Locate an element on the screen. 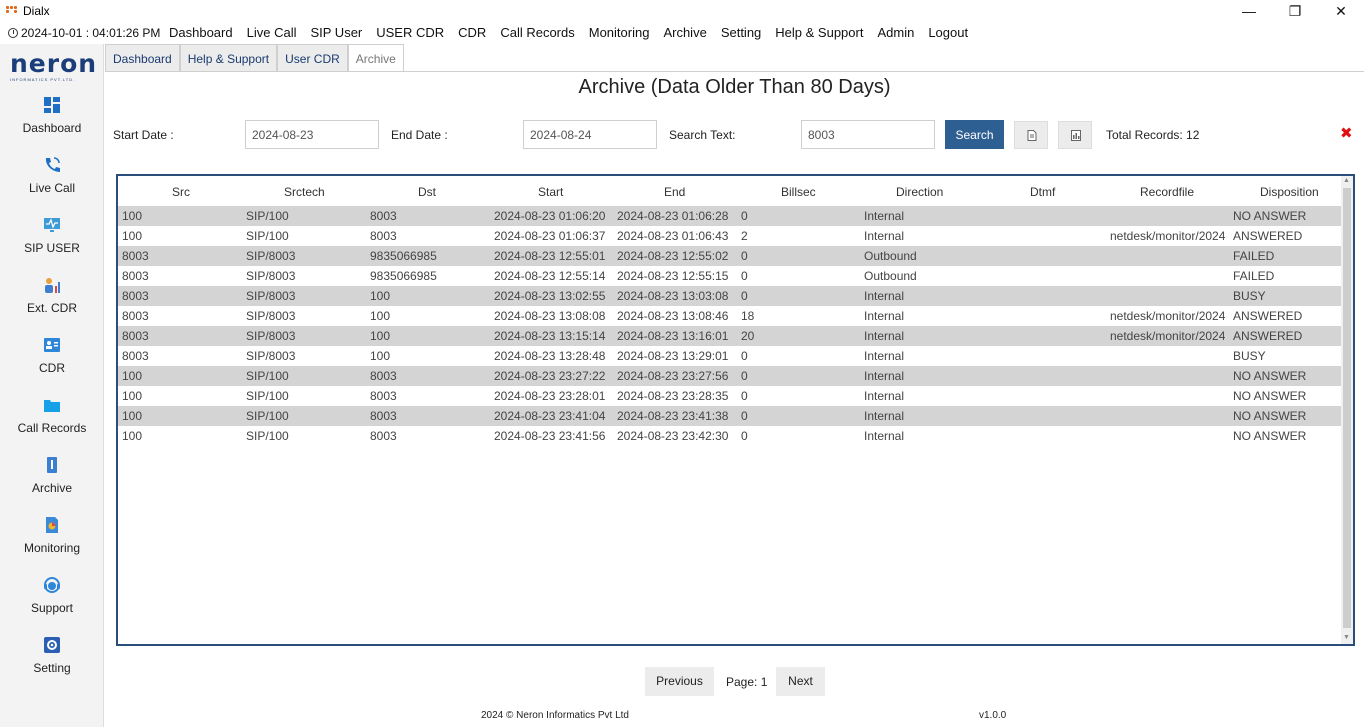 The width and height of the screenshot is (1364, 727). header-srctech: Srctech is located at coordinates (304, 192).